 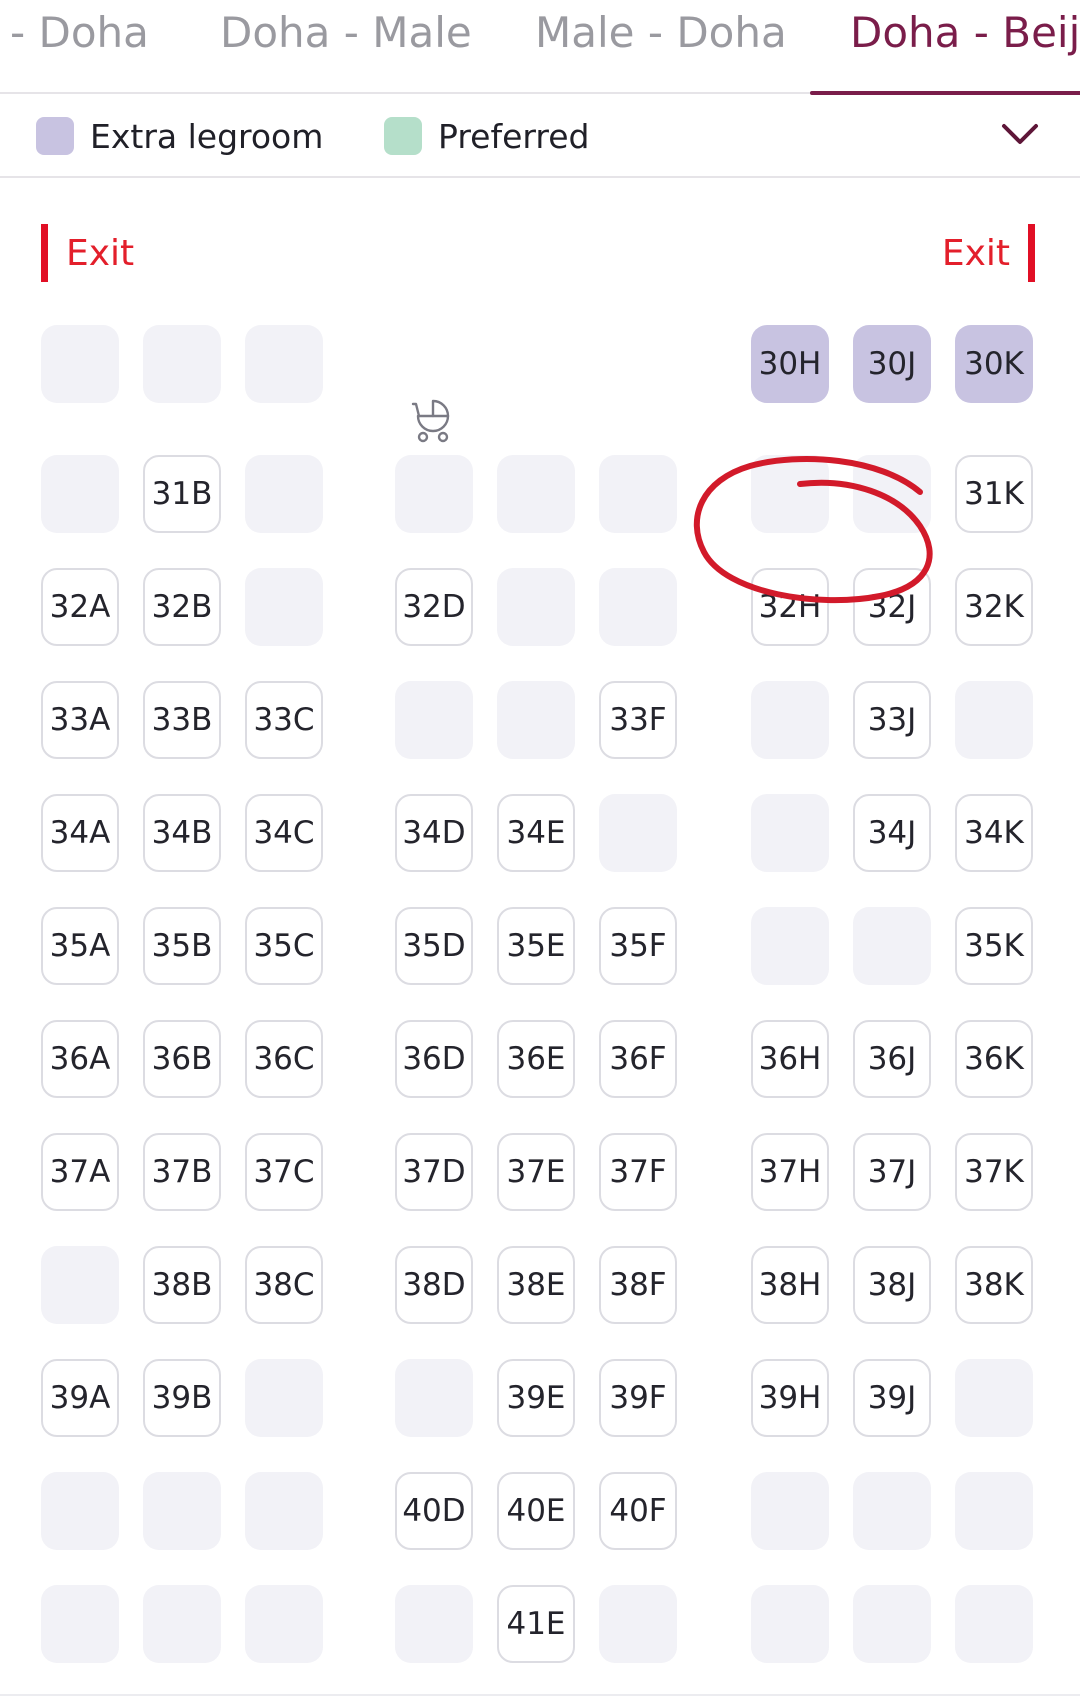 What do you see at coordinates (994, 833) in the screenshot?
I see `seat-34K: 34K` at bounding box center [994, 833].